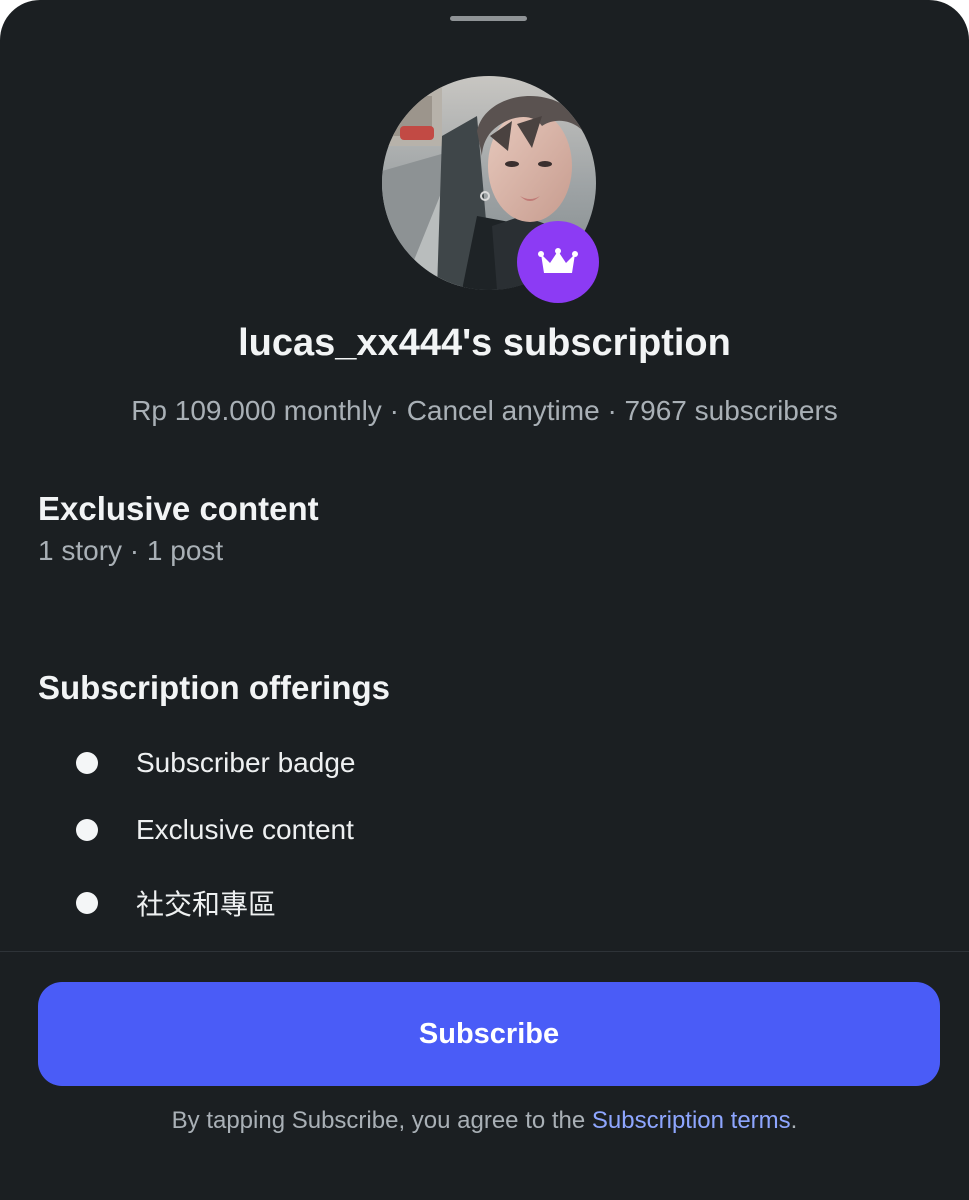 The height and width of the screenshot is (1200, 969). What do you see at coordinates (691, 1120) in the screenshot?
I see `subscription-terms-link: Subscription terms` at bounding box center [691, 1120].